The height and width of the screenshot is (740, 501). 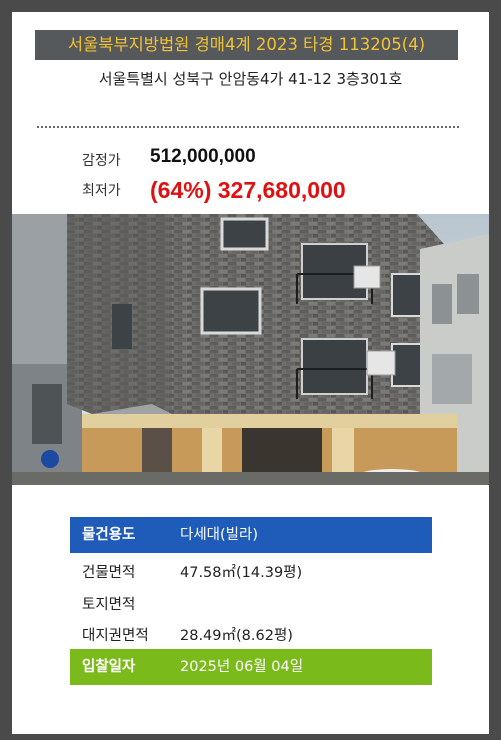 I want to click on usage-value: 다세대(빌라), so click(x=219, y=535).